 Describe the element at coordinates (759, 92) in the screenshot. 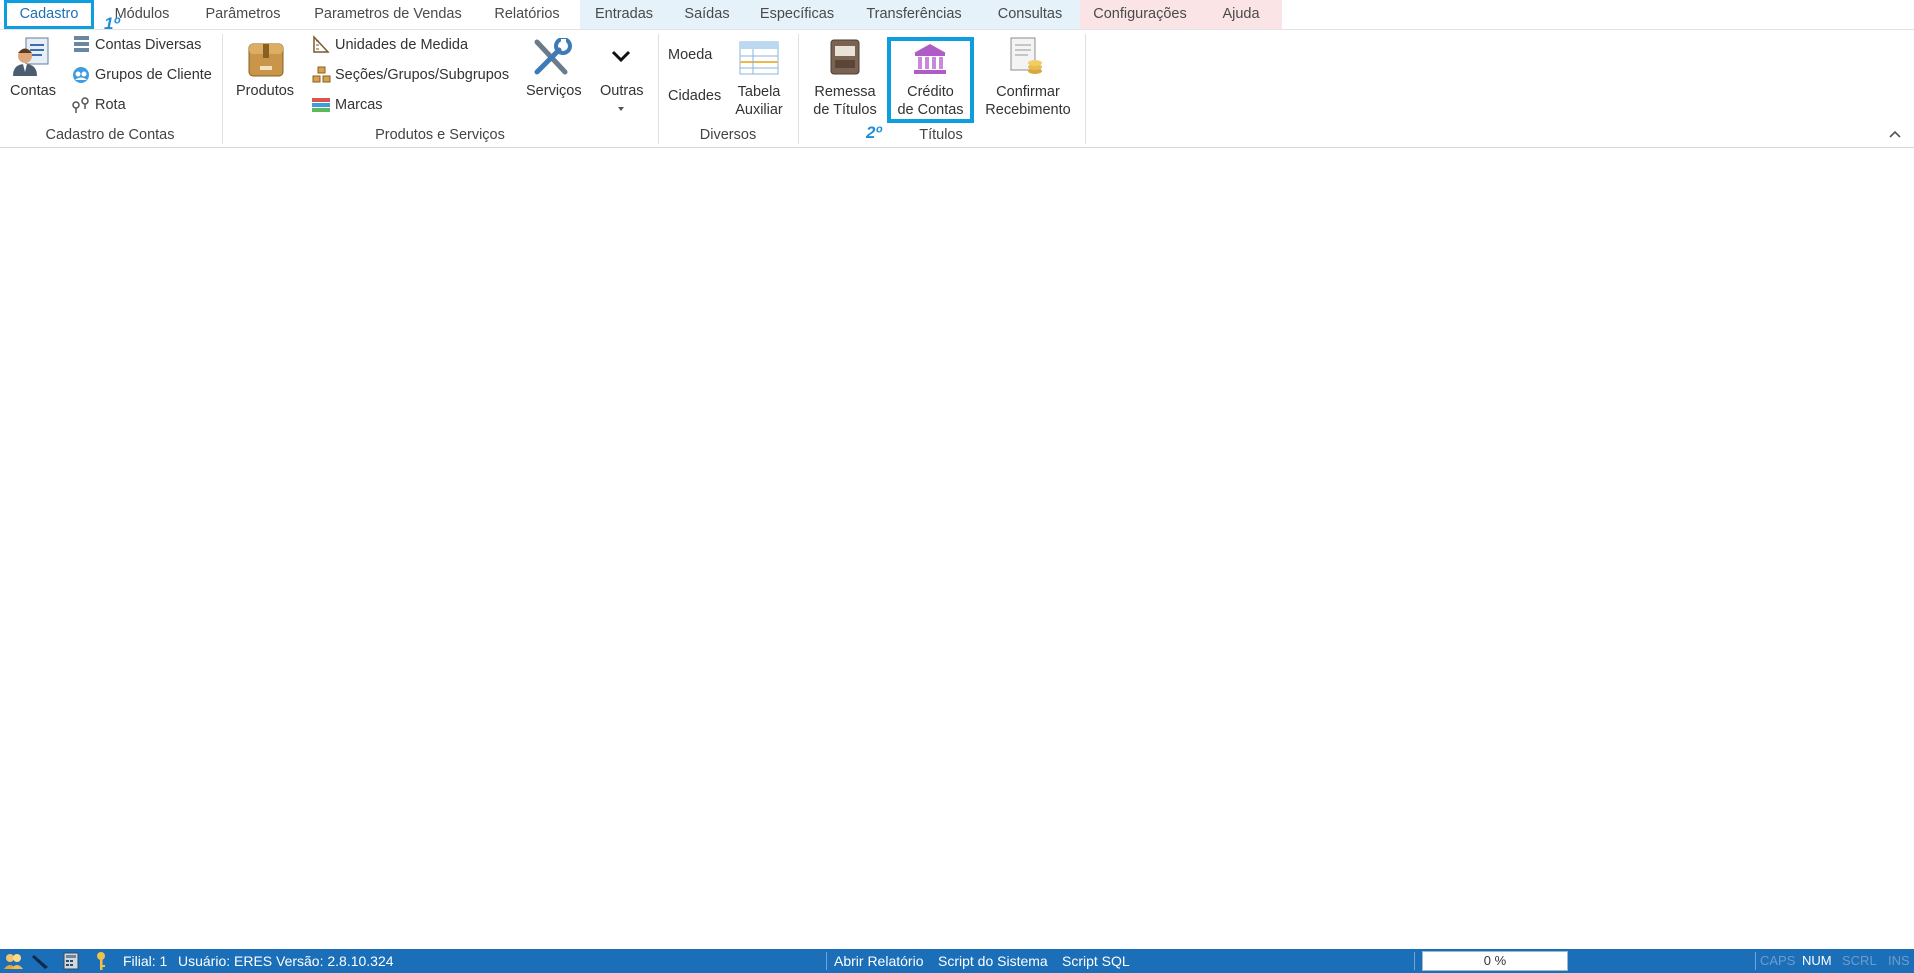

I see `tabela-auxiliar-label-line1: Tabela` at that location.